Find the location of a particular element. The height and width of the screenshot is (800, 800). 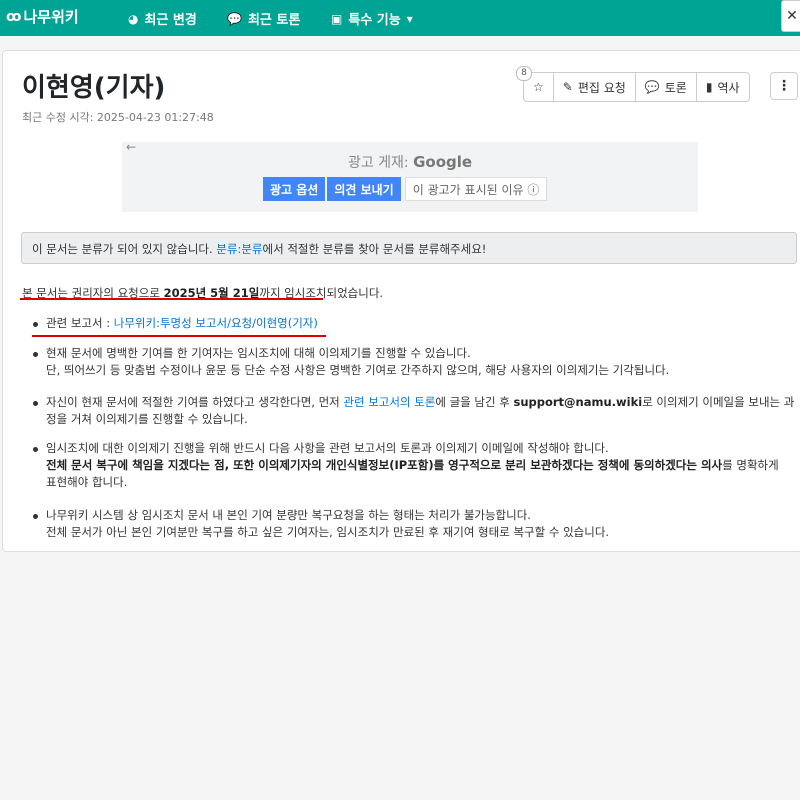

notice-text-end: 에서 적절한 분류를 찾아 문서를 분류해주세요! is located at coordinates (374, 249).